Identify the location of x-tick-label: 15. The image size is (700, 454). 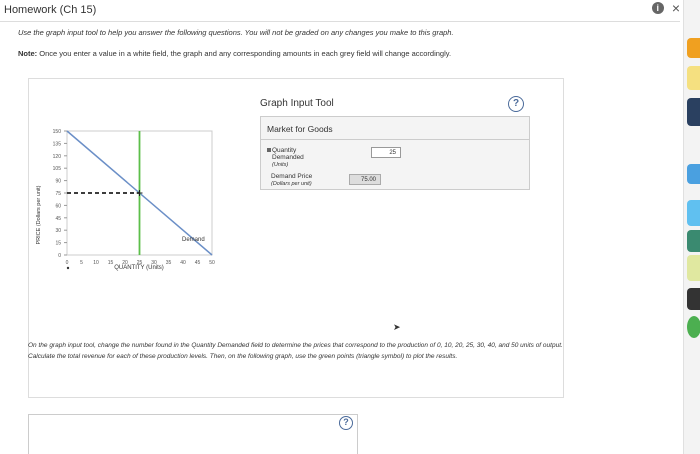
(111, 263).